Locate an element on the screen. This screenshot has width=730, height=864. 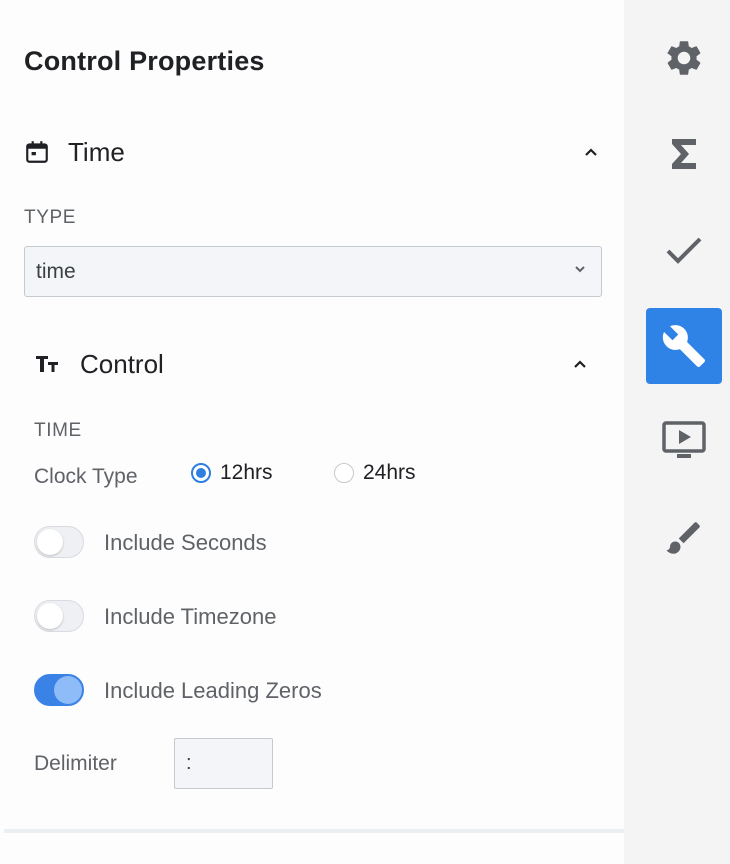
wrench-icon is located at coordinates (684, 346).